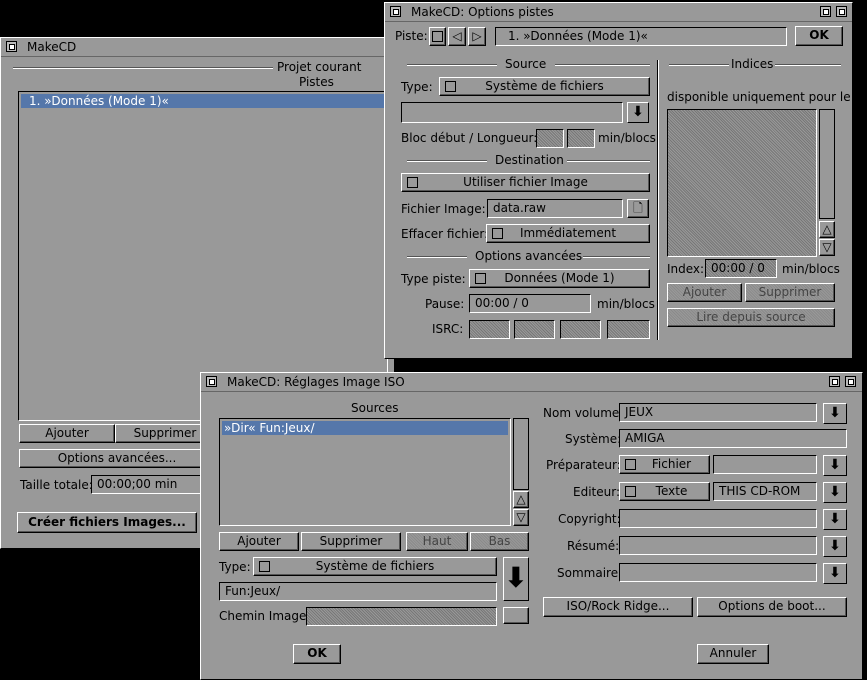  What do you see at coordinates (638, 208) in the screenshot?
I see `file-requester-button: 🗋` at bounding box center [638, 208].